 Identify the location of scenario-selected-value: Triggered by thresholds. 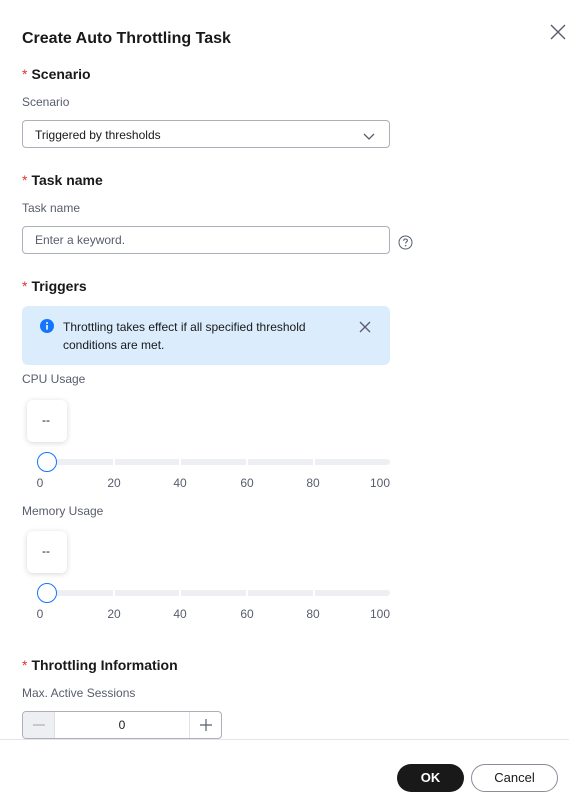
(98, 135).